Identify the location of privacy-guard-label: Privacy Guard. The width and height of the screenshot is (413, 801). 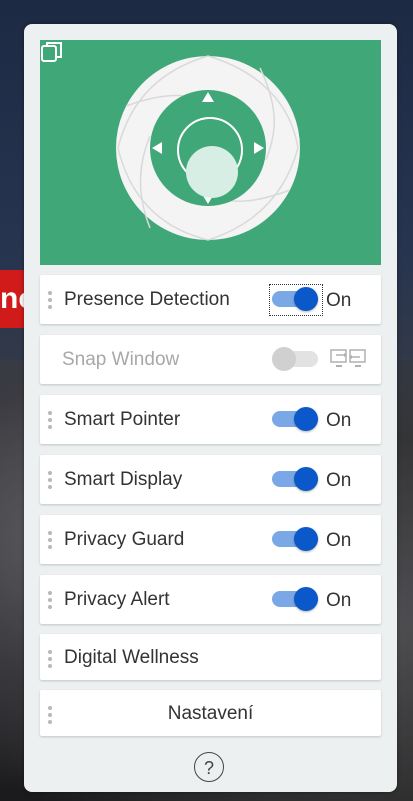
(124, 539).